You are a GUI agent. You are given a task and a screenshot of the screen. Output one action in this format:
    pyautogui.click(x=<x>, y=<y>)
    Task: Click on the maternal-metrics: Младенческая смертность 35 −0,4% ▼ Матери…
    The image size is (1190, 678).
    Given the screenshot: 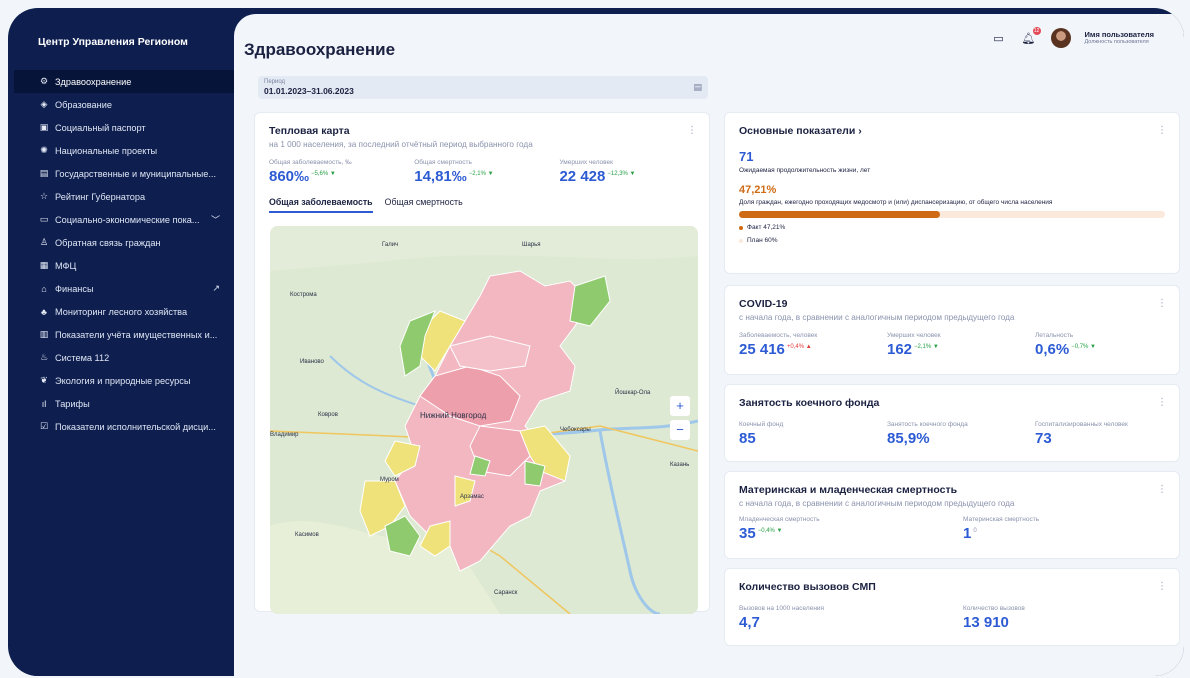 What is the action you would take?
    pyautogui.click(x=952, y=529)
    